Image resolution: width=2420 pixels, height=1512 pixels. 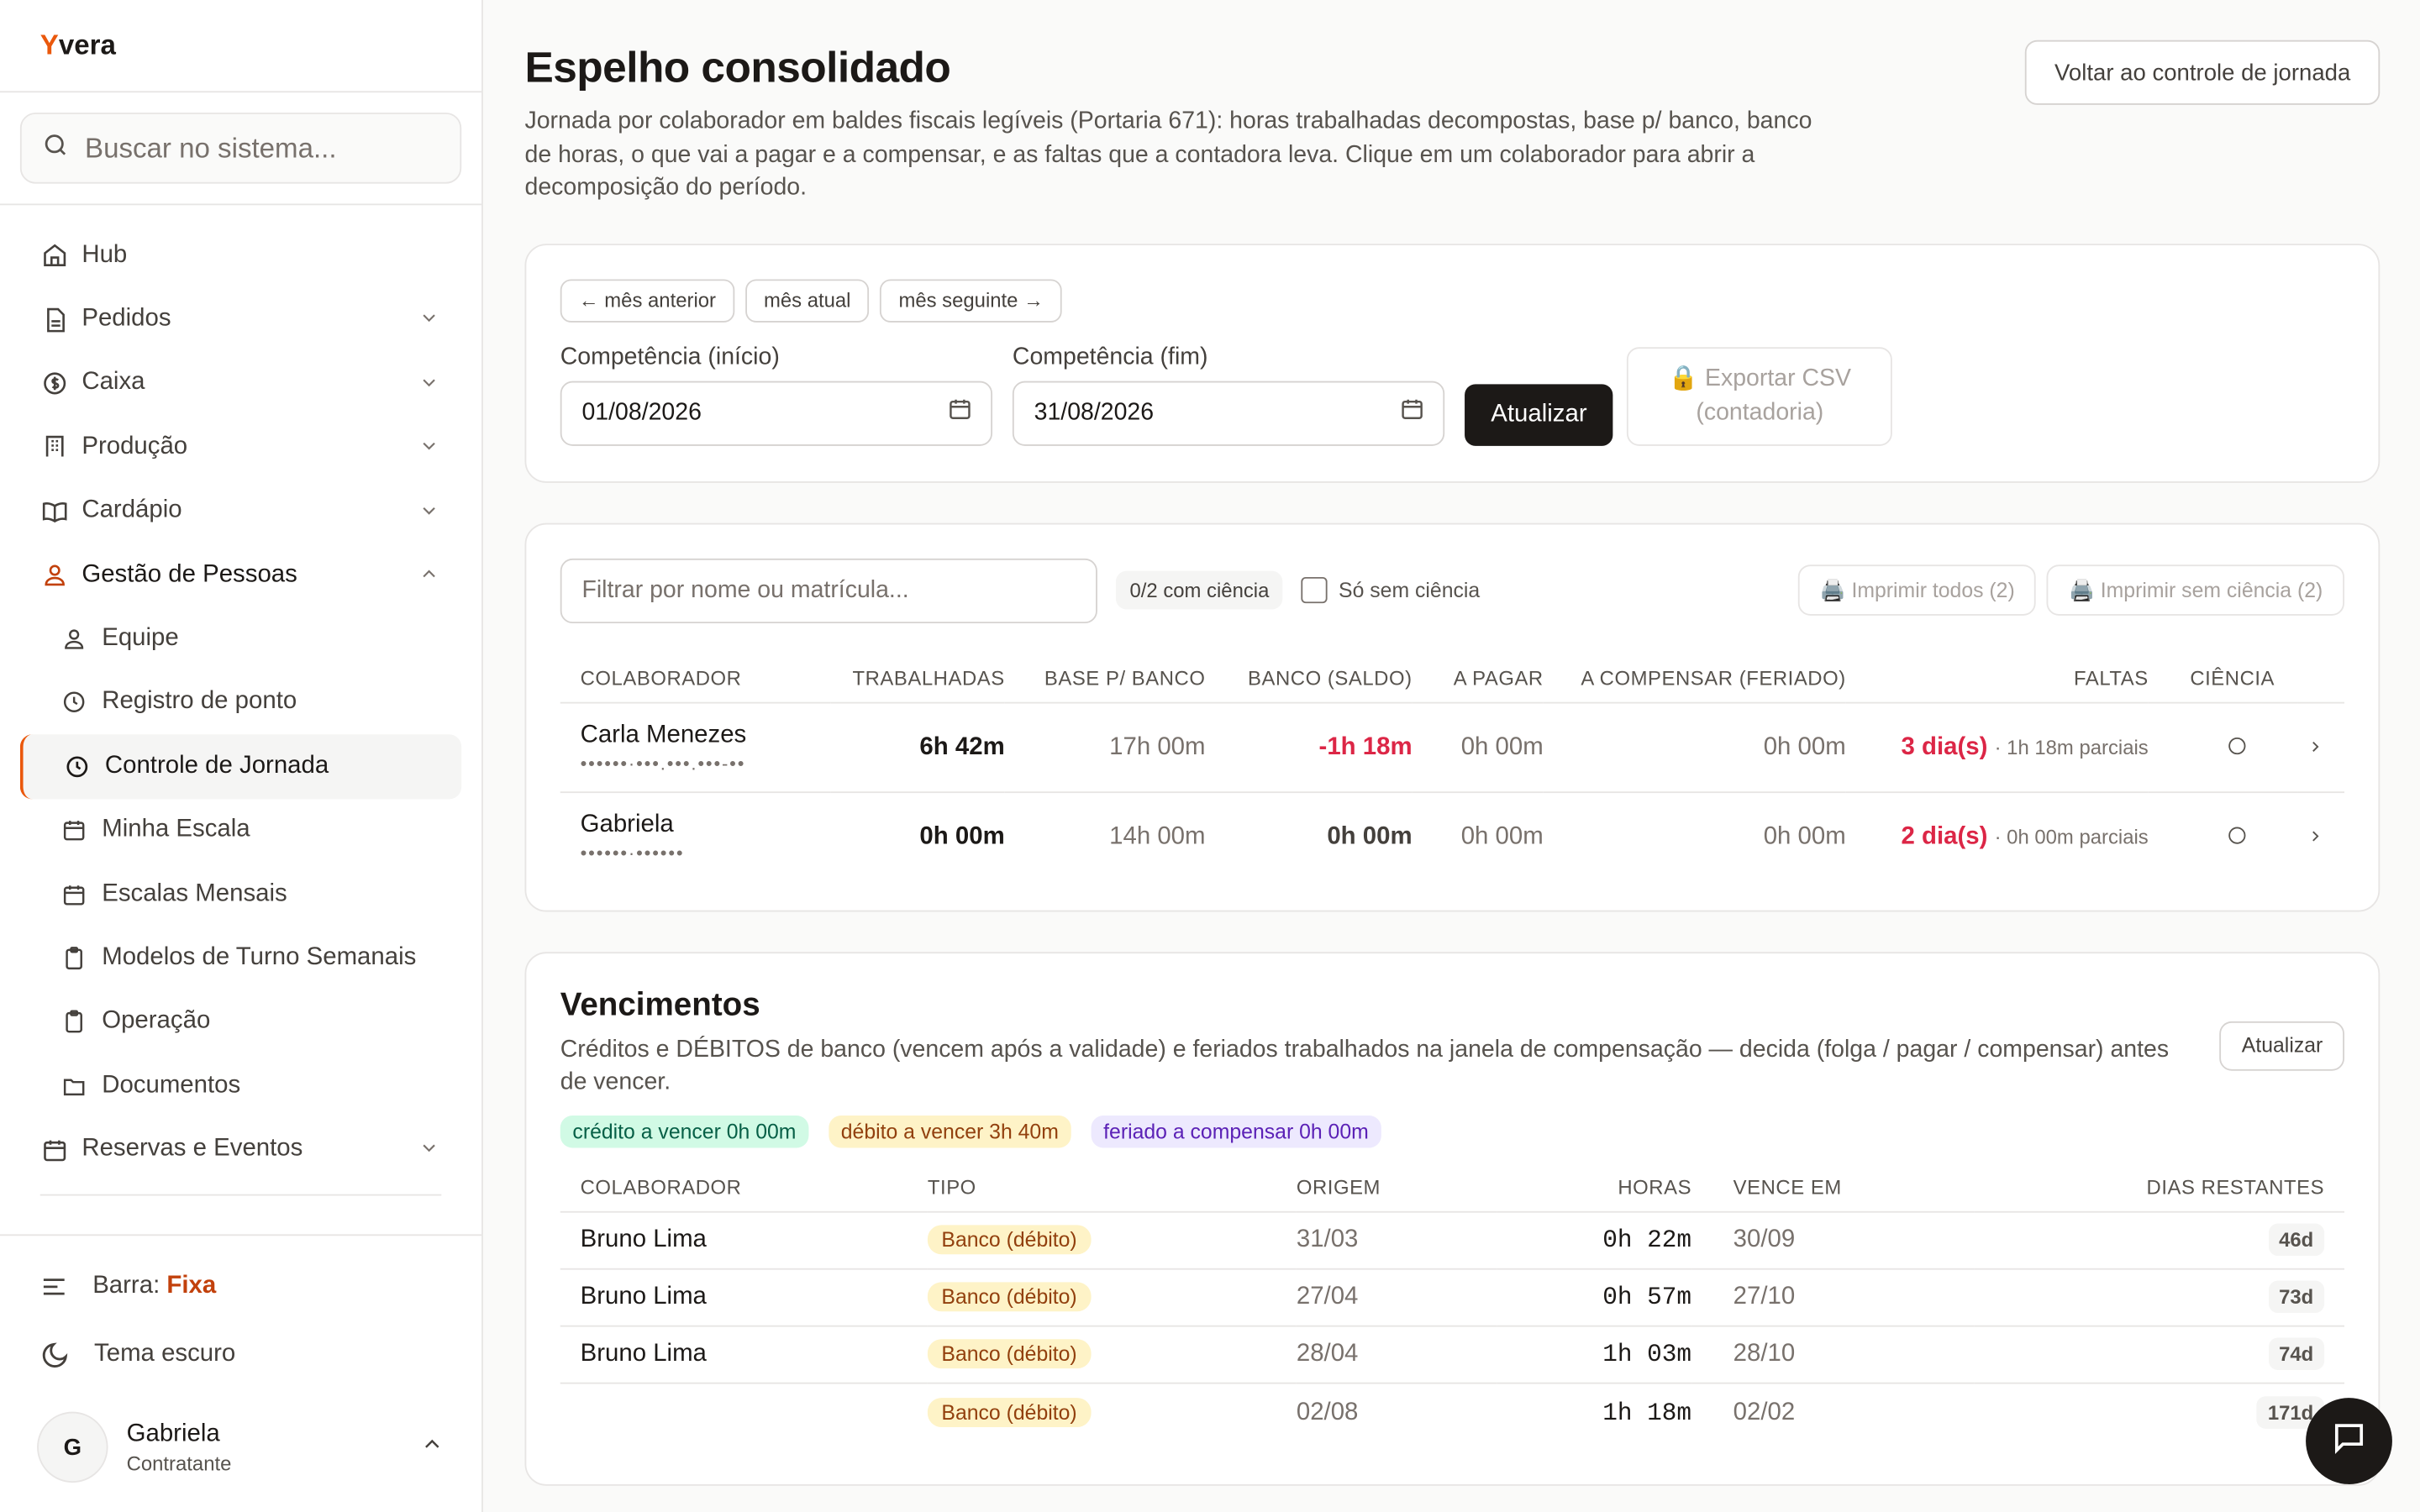 What do you see at coordinates (1832, 1184) in the screenshot?
I see `col-header: VENCE EM` at bounding box center [1832, 1184].